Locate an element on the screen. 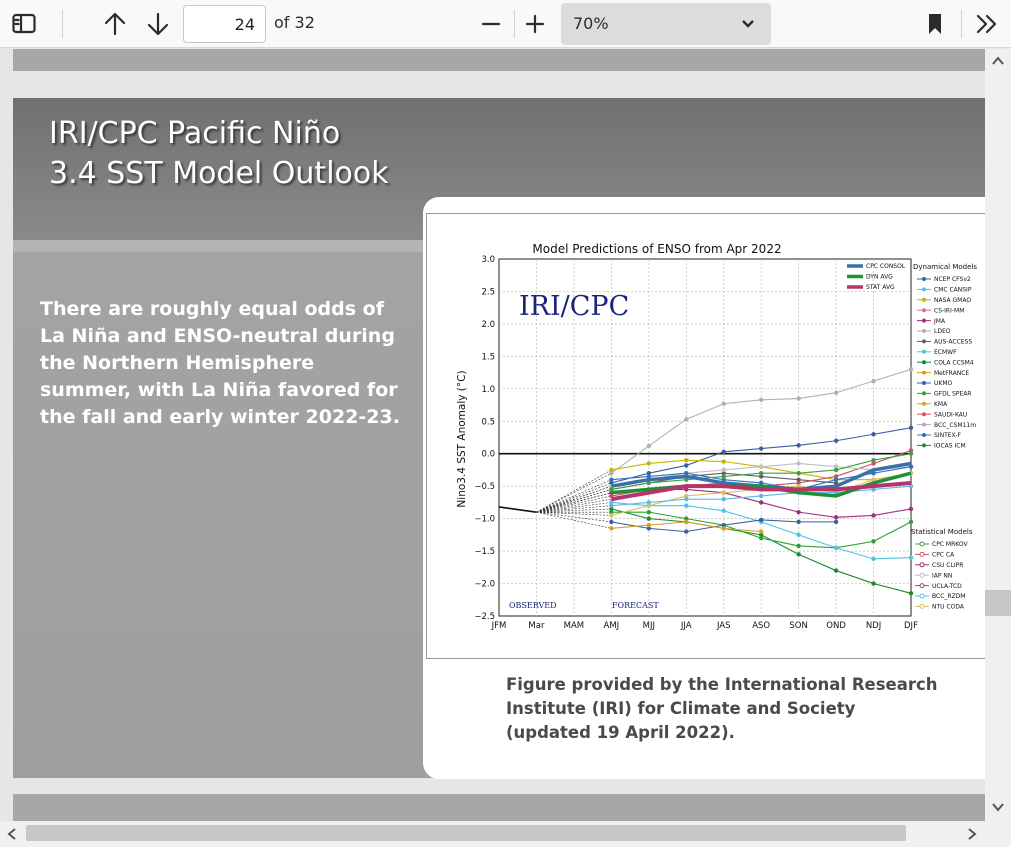 Image resolution: width=1011 pixels, height=847 pixels. legend-entry: CPC CONSOL is located at coordinates (886, 266).